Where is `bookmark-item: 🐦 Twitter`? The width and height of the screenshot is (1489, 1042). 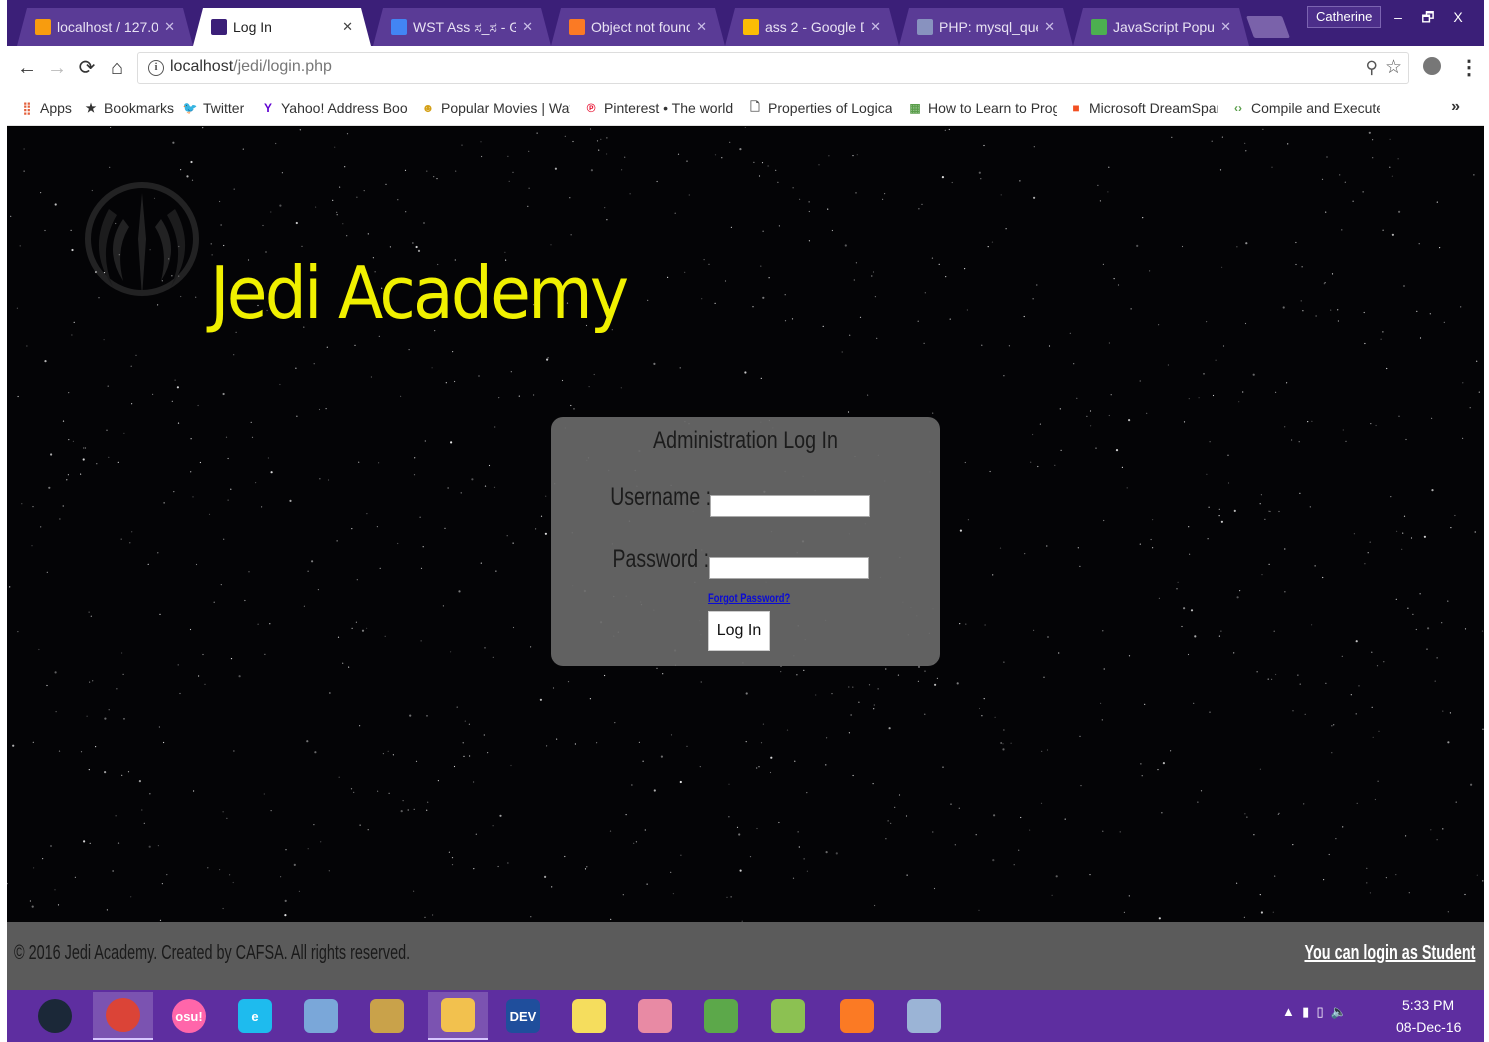
bookmark-item: 🐦 Twitter is located at coordinates (213, 108).